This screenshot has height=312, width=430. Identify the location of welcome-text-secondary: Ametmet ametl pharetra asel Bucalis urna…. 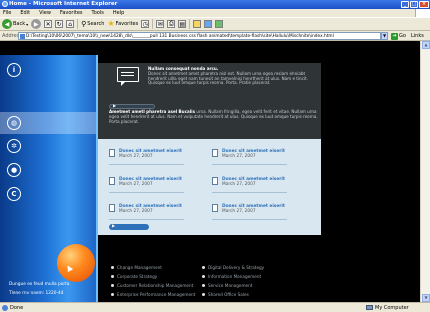
(214, 116).